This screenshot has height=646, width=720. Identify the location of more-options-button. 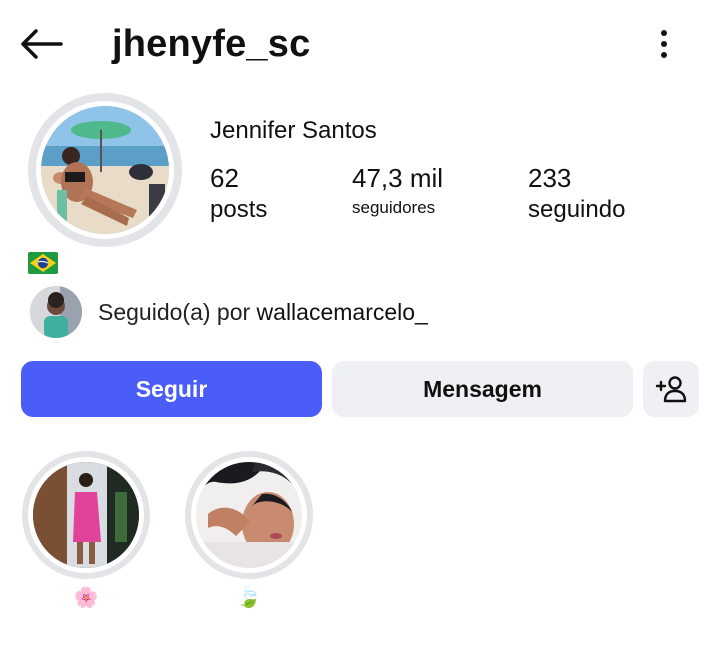
(664, 44).